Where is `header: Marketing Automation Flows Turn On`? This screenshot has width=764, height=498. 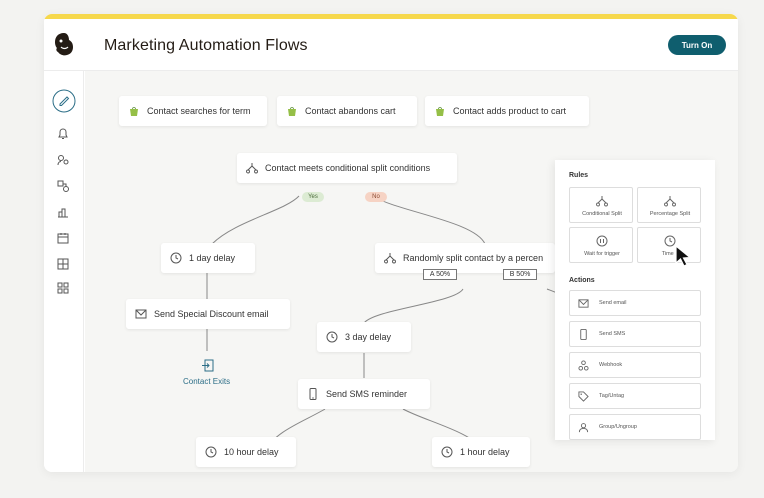
header: Marketing Automation Flows Turn On is located at coordinates (391, 45).